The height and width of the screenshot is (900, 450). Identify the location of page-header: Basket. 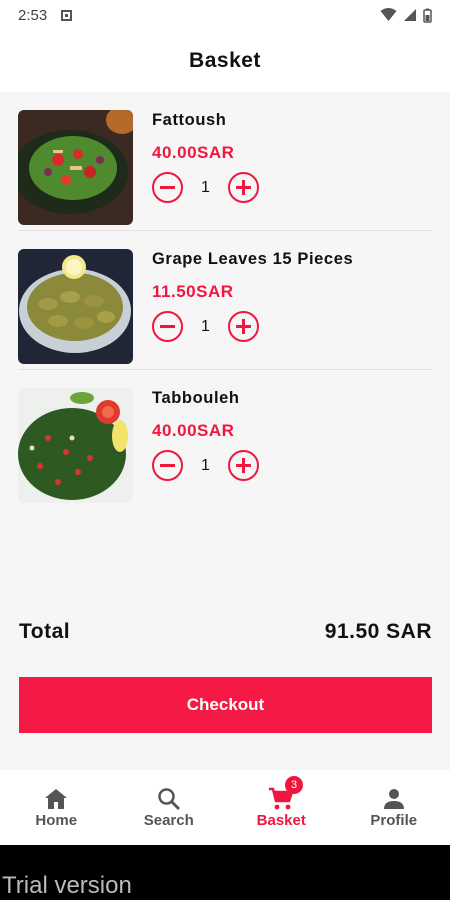
(225, 61).